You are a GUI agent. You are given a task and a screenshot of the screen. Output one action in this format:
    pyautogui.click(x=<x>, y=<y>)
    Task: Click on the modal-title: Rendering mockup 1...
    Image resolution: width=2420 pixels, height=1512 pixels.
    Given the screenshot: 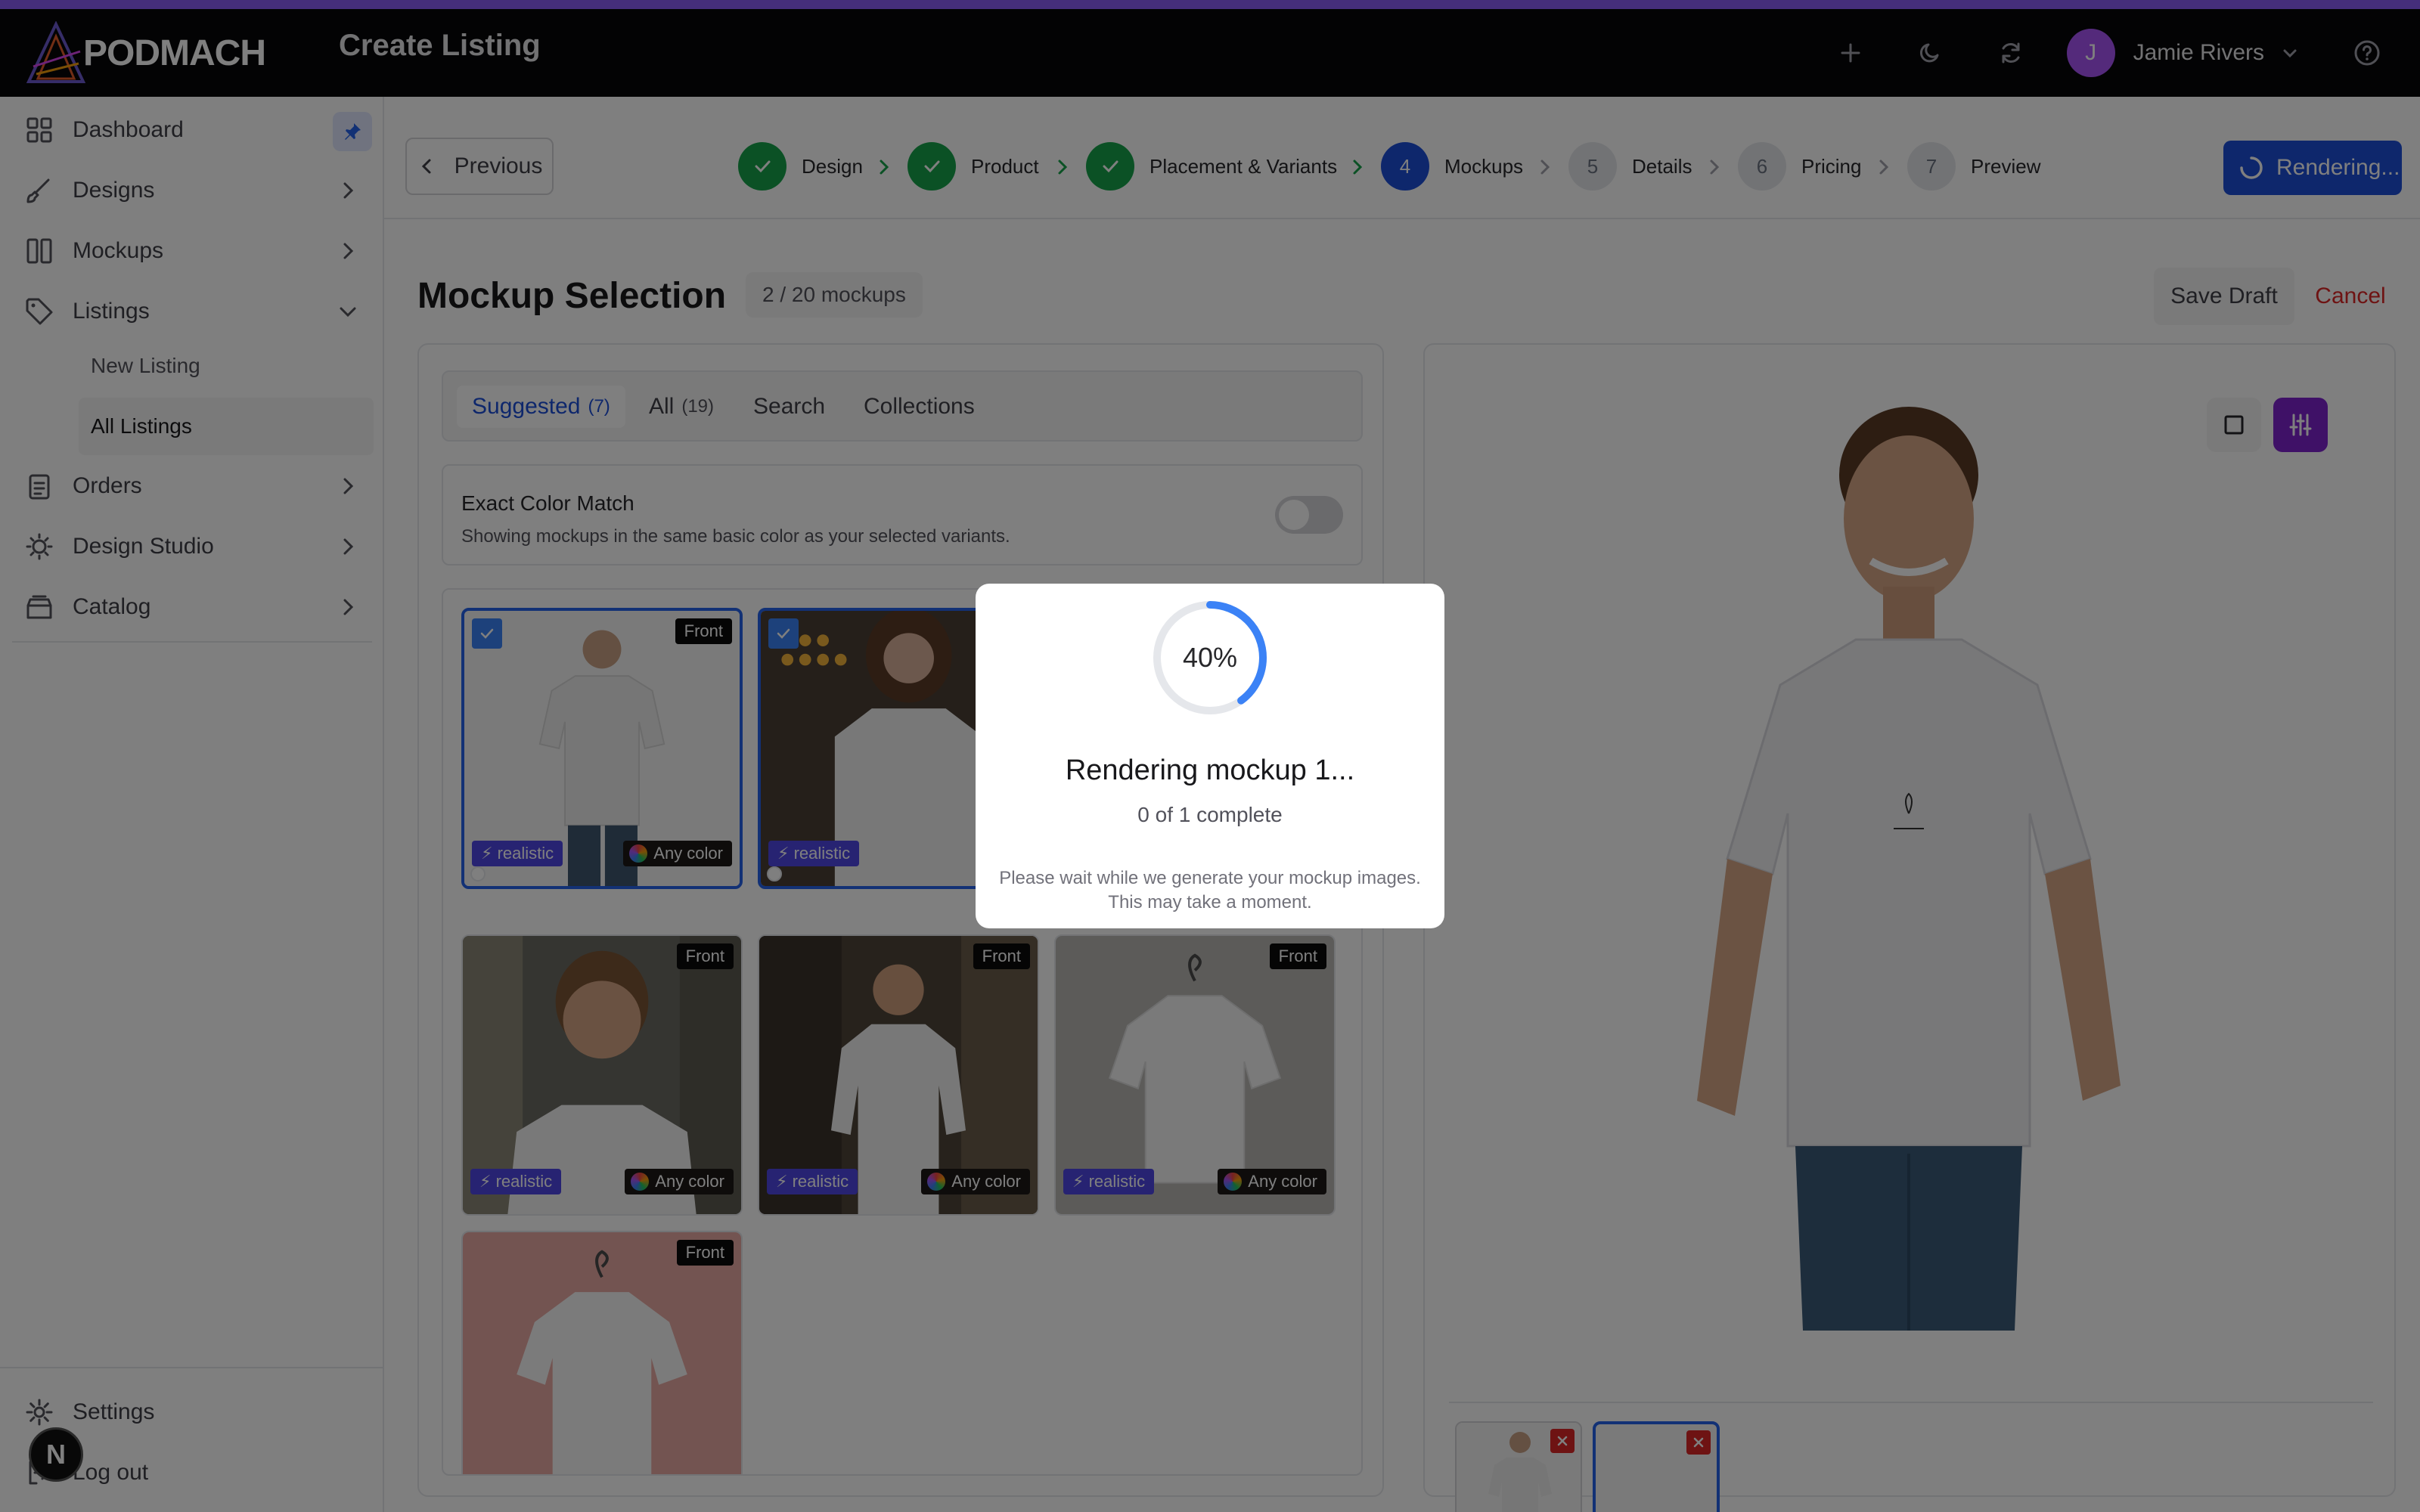 What is the action you would take?
    pyautogui.click(x=1210, y=770)
    